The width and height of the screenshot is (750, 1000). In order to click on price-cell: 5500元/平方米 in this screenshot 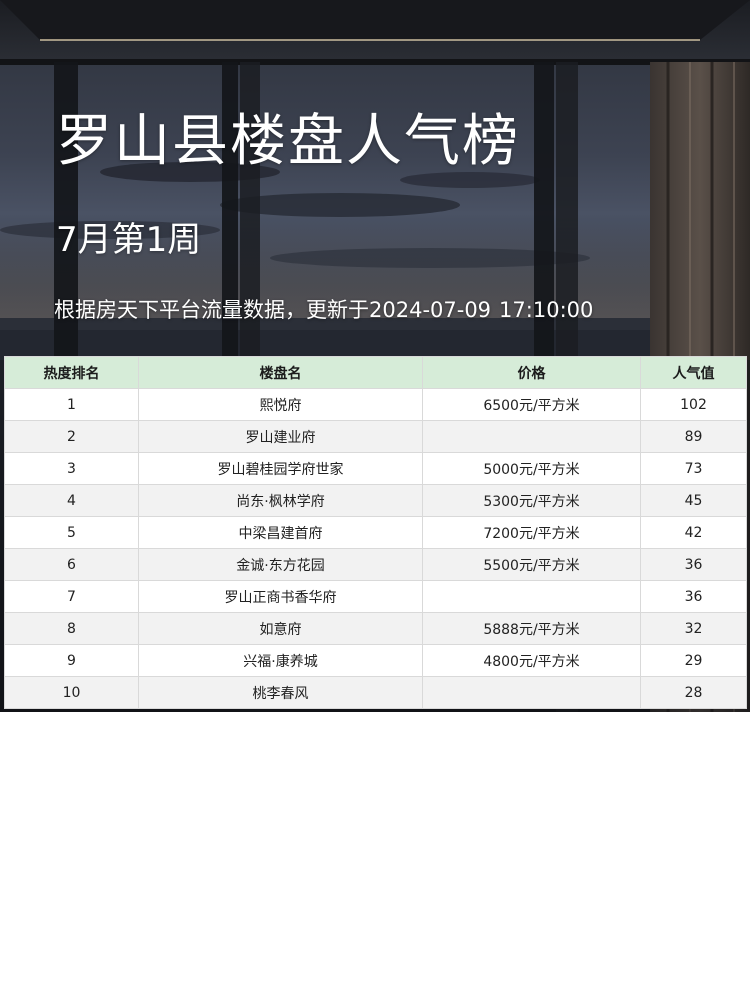, I will do `click(531, 564)`.